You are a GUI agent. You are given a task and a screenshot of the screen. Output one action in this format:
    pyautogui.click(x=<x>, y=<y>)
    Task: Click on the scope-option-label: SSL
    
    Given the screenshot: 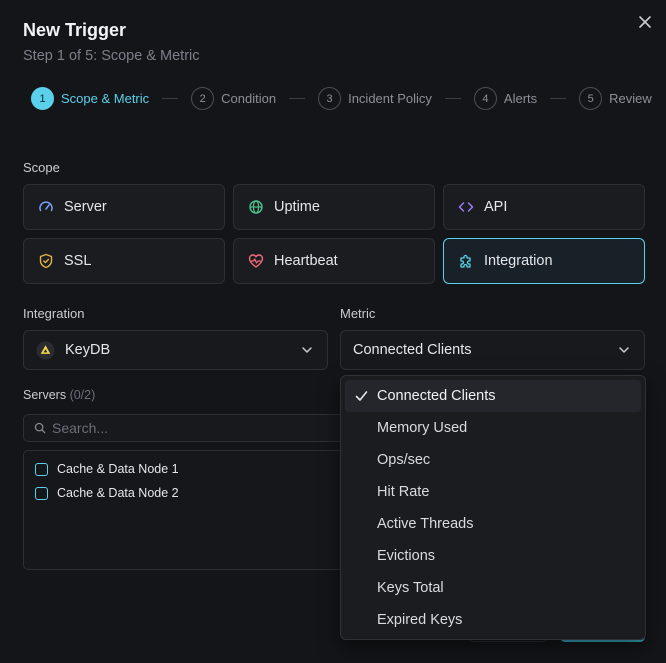 What is the action you would take?
    pyautogui.click(x=78, y=261)
    